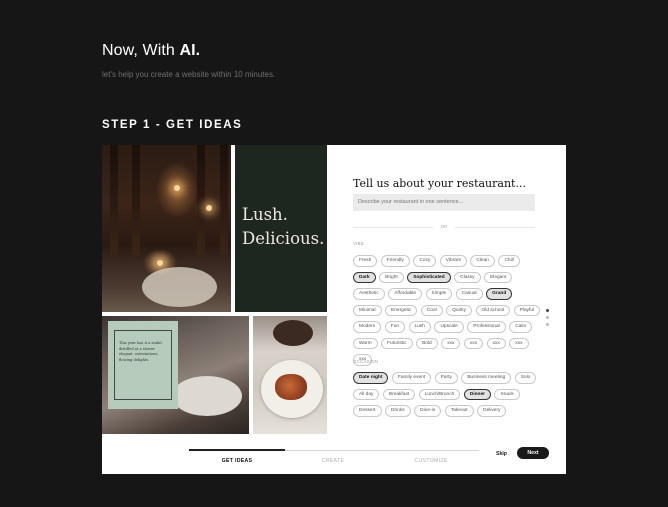 The image size is (668, 507). What do you see at coordinates (482, 261) in the screenshot?
I see `vibe-chip: Clean` at bounding box center [482, 261].